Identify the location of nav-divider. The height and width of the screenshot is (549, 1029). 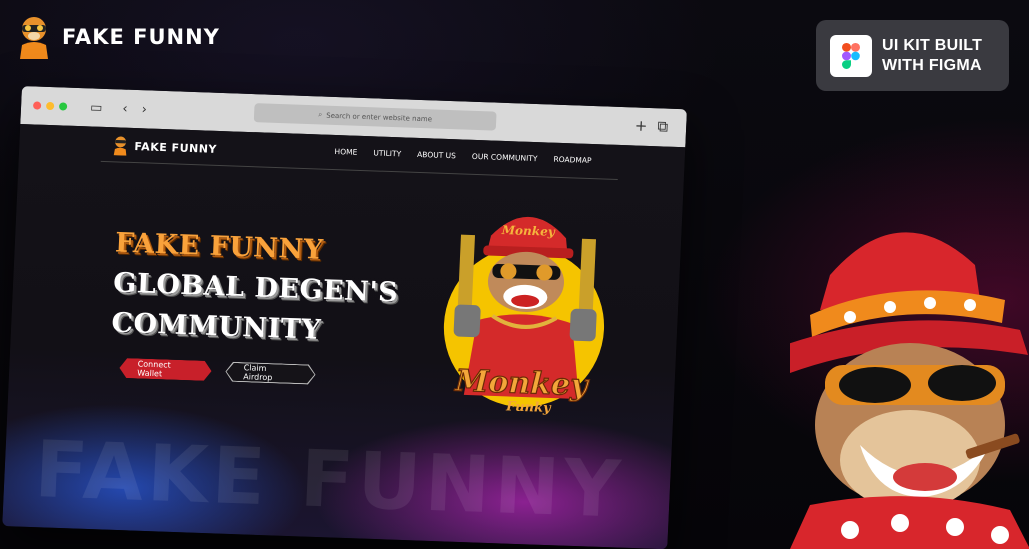
(359, 170).